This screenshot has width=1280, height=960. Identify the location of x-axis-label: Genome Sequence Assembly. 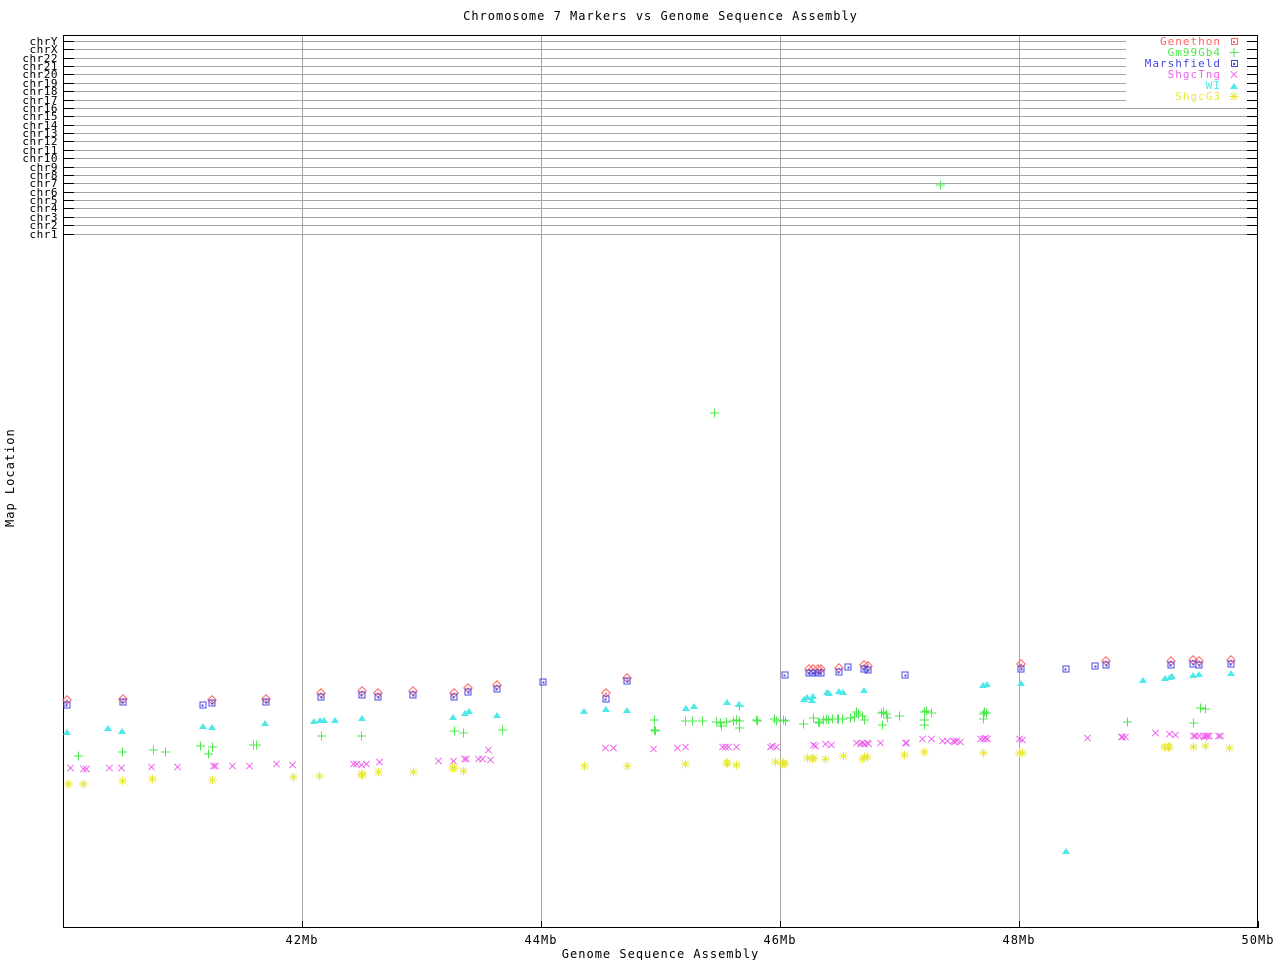
(660, 953).